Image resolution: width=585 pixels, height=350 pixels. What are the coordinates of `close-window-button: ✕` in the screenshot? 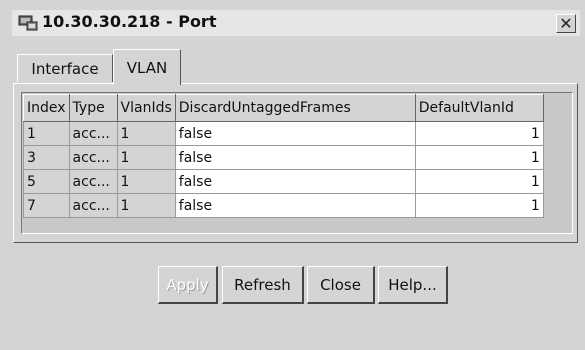 It's located at (566, 23).